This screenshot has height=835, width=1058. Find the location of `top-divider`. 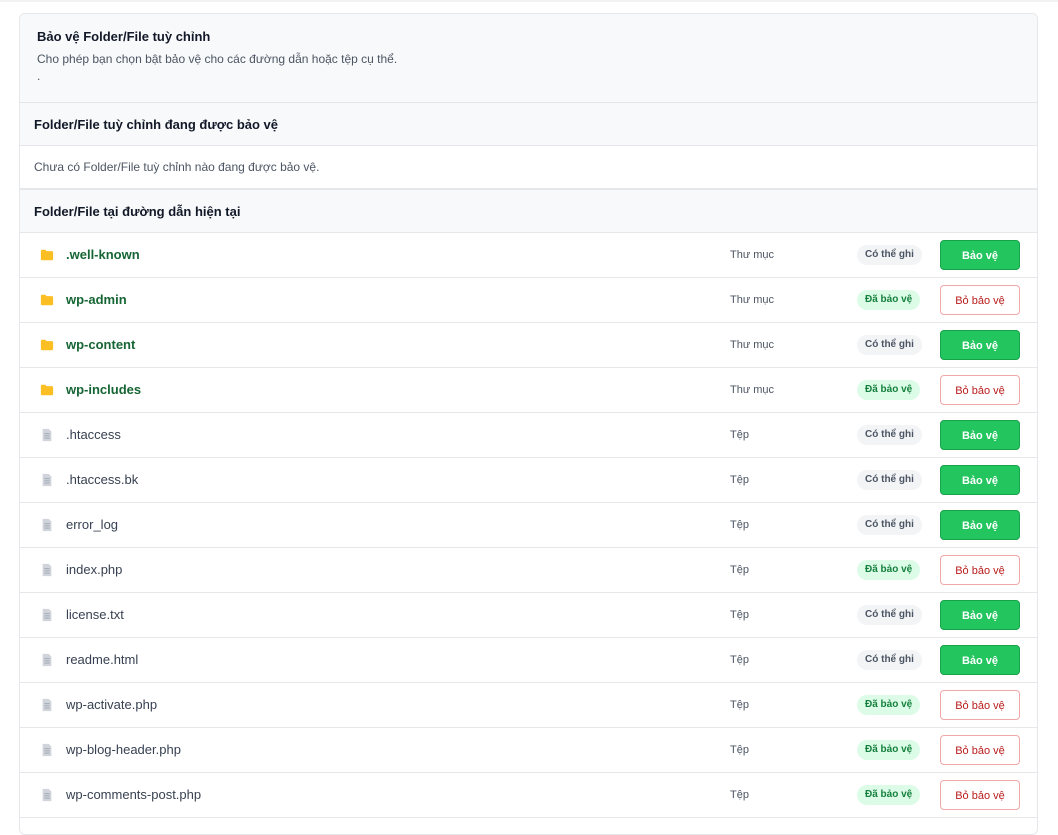

top-divider is located at coordinates (529, 1).